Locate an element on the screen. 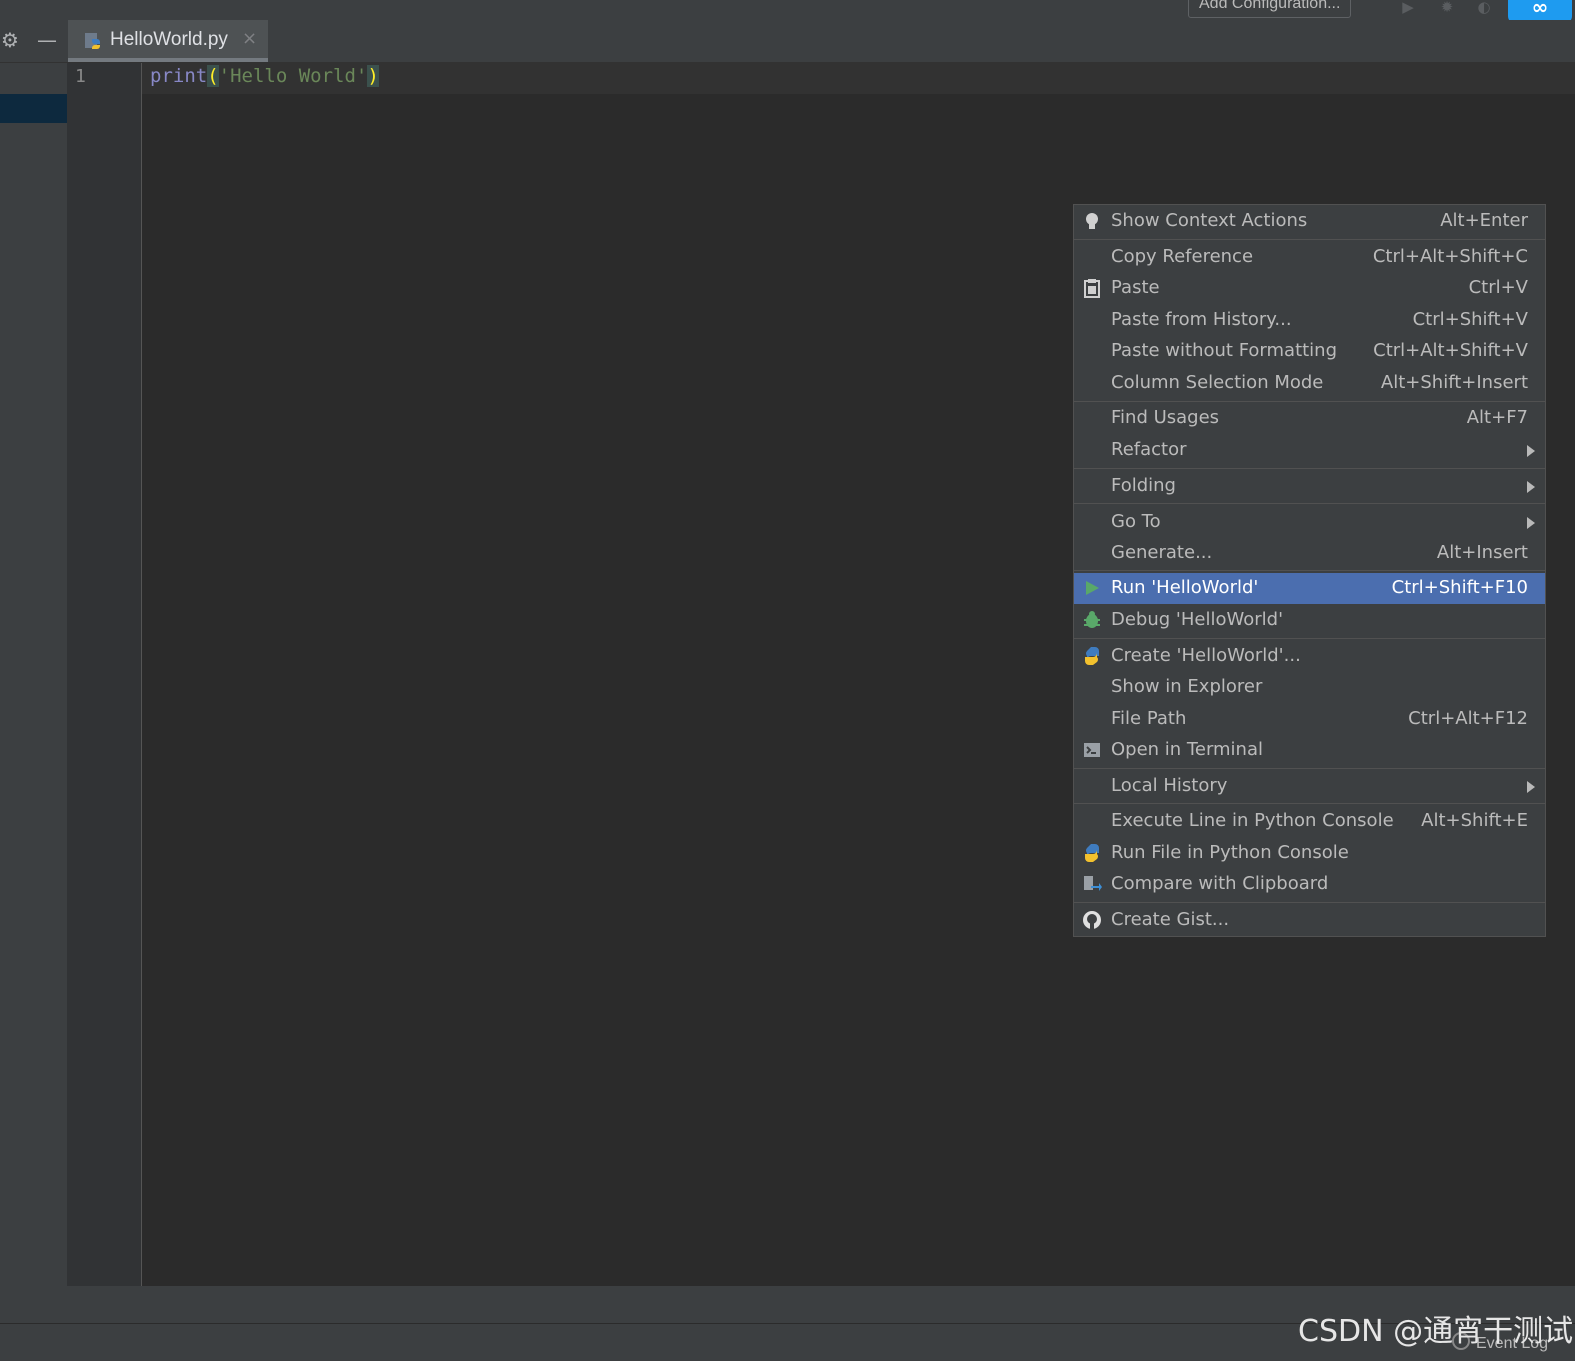 The width and height of the screenshot is (1575, 1361). menu-item-label: Column Selection Mode is located at coordinates (1217, 382).